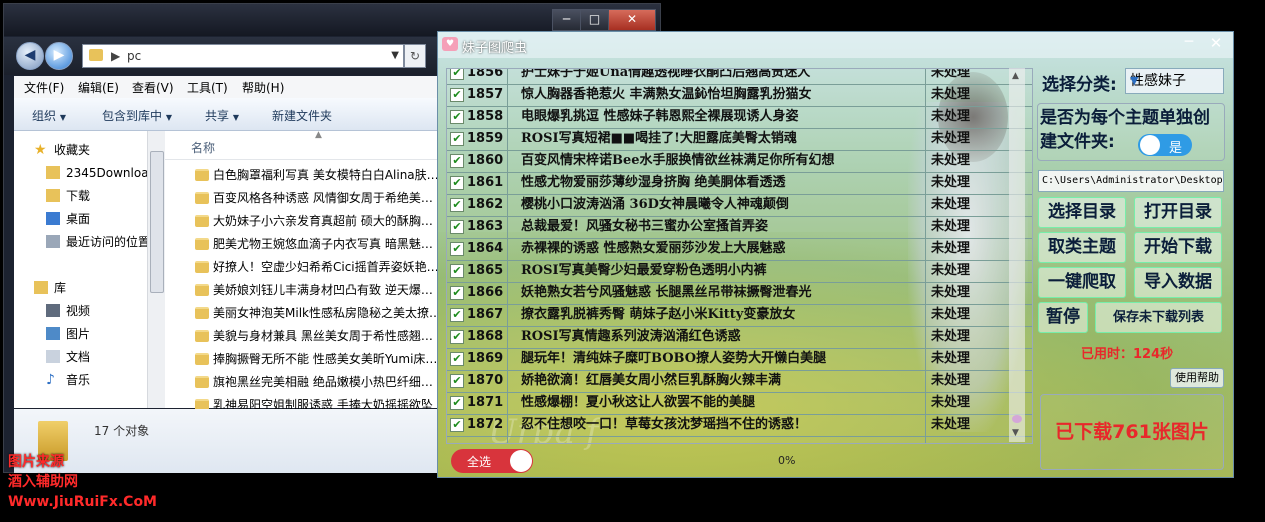  What do you see at coordinates (303, 145) in the screenshot?
I see `column-header-name: 名称 ▲` at bounding box center [303, 145].